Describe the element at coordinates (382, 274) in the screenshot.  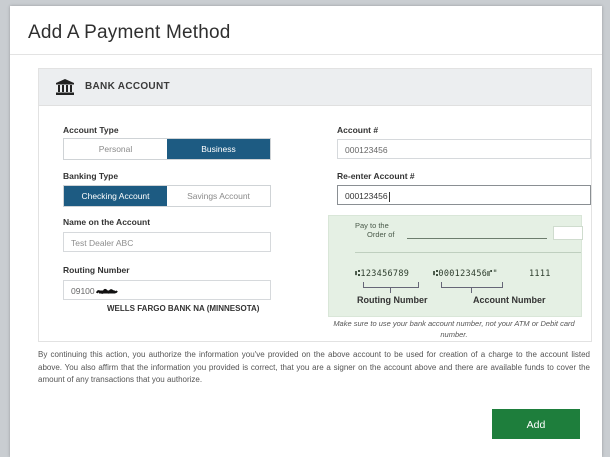
I see `check-routing-micr: ⑆123456789` at that location.